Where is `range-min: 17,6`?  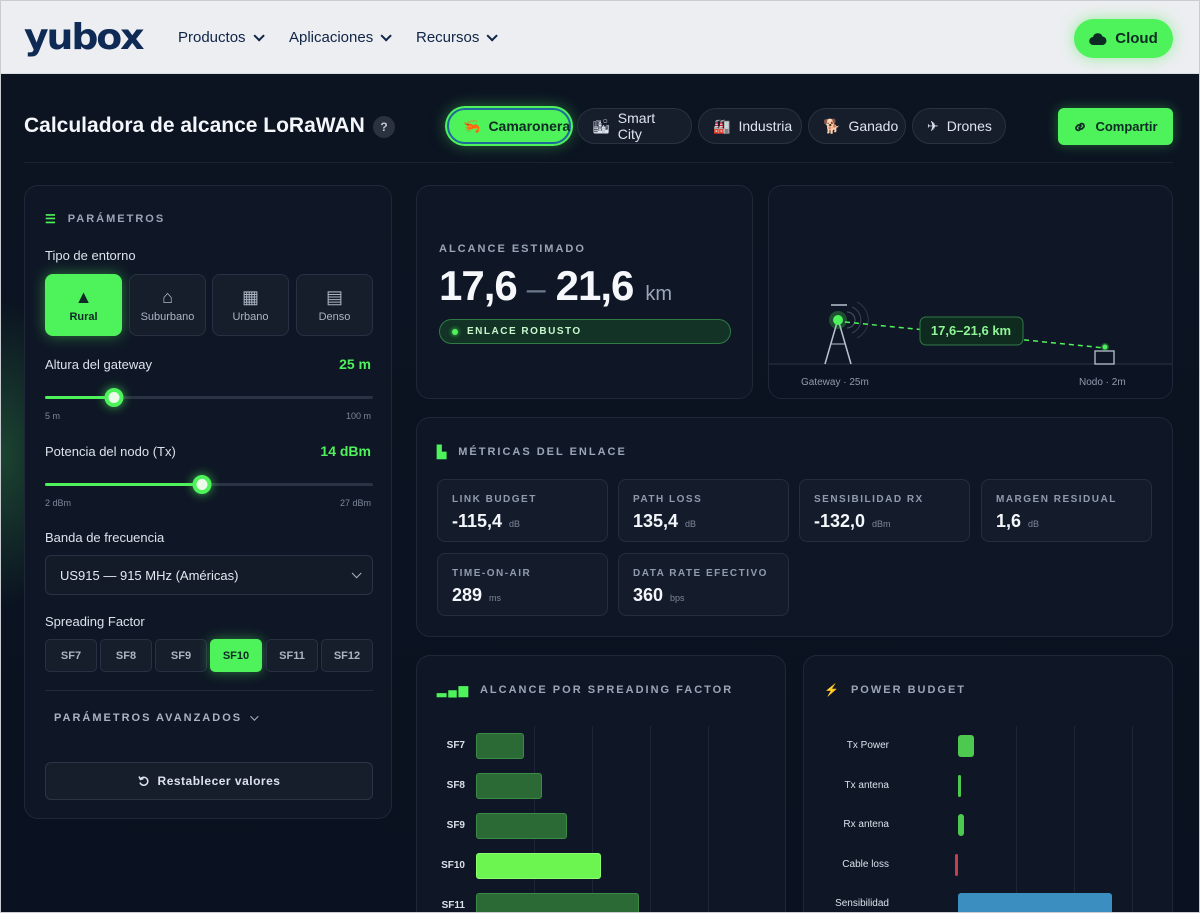
range-min: 17,6 is located at coordinates (478, 285).